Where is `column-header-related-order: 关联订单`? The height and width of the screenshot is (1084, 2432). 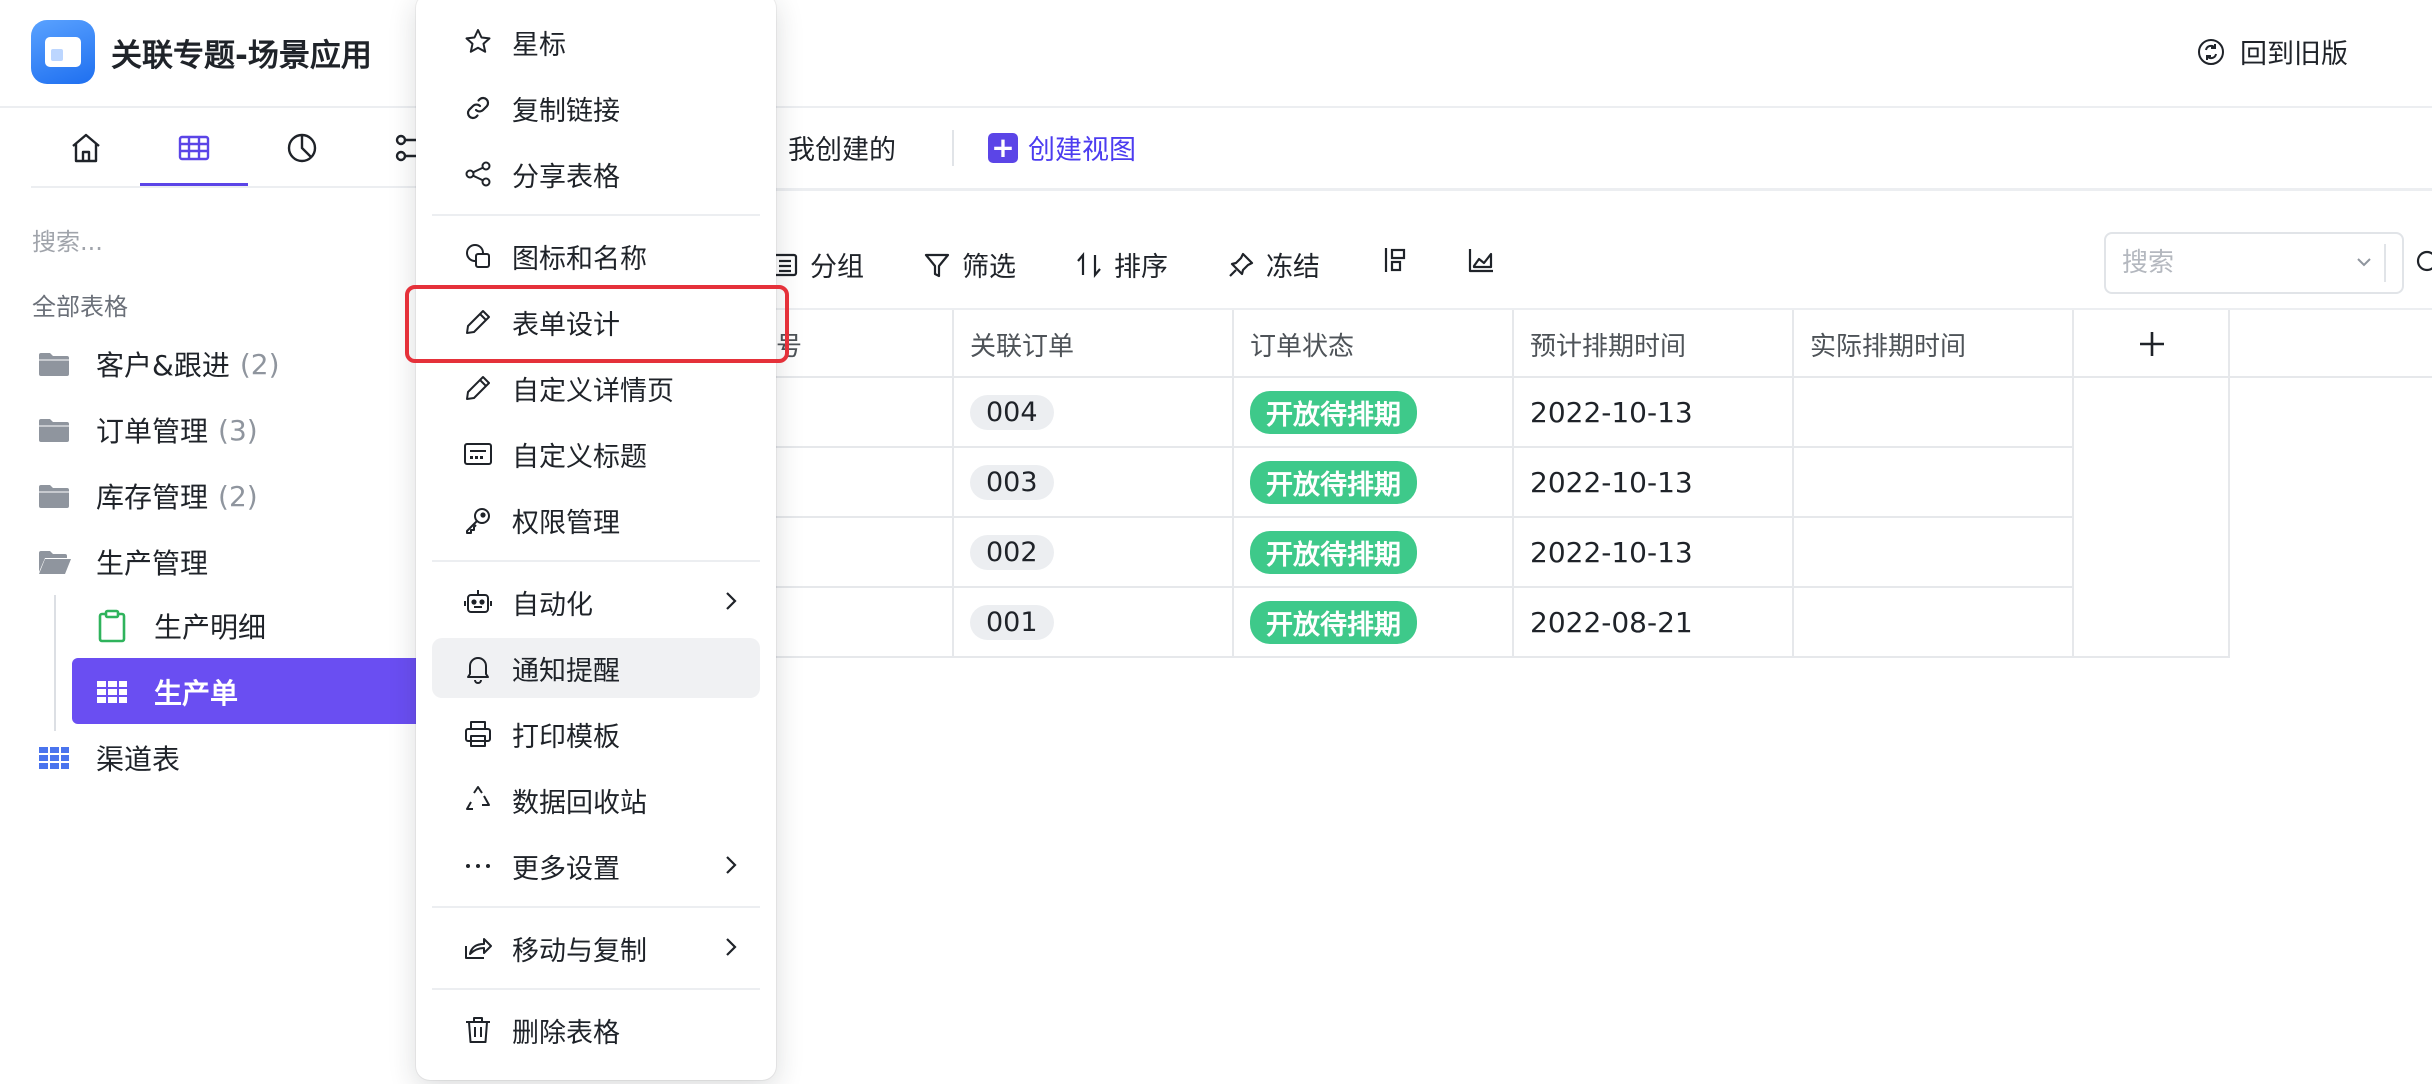
column-header-related-order: 关联订单 is located at coordinates (1093, 344).